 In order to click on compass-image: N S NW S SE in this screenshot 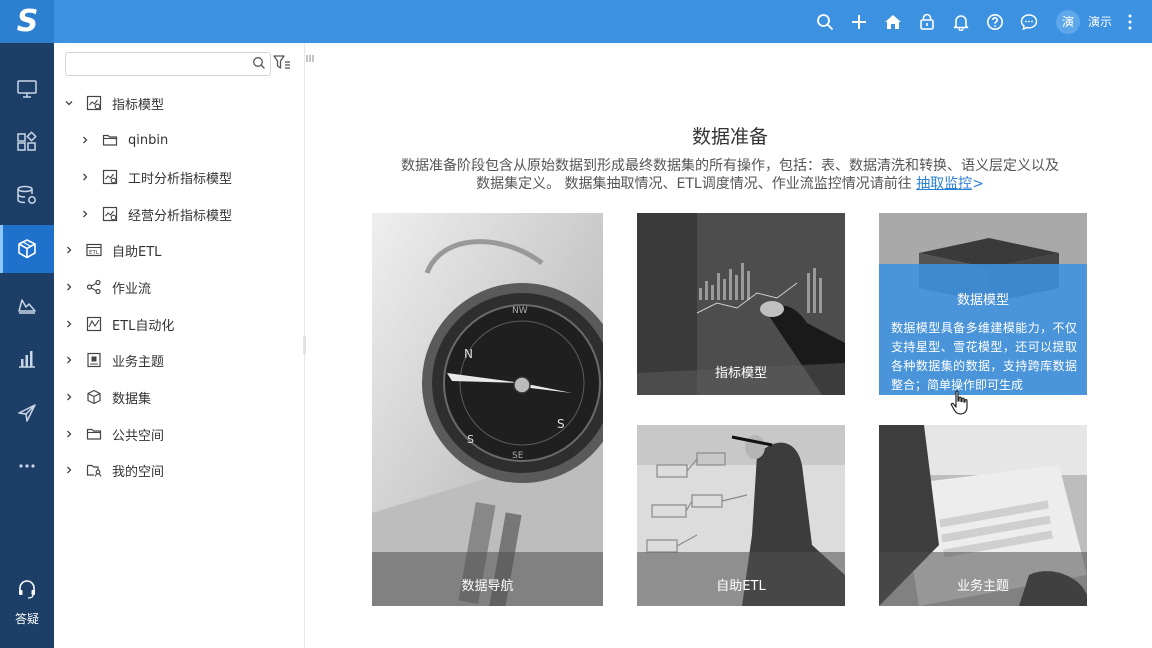, I will do `click(487, 409)`.